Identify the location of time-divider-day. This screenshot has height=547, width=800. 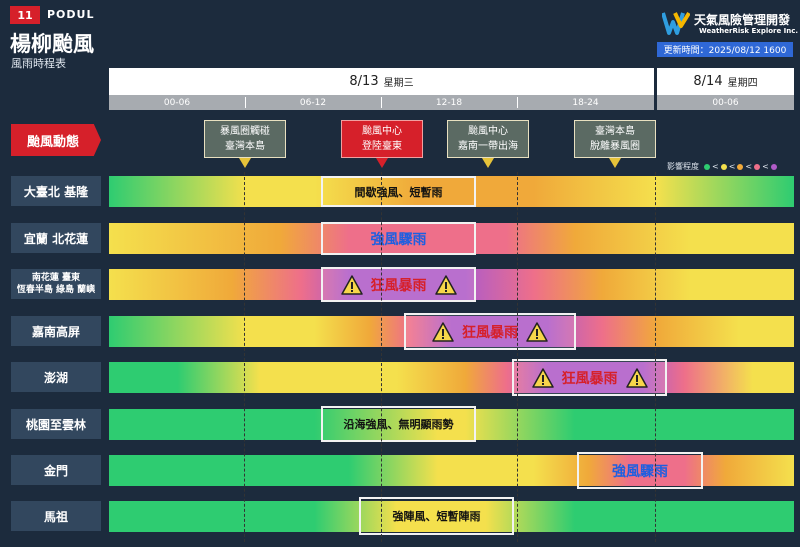
(655, 357).